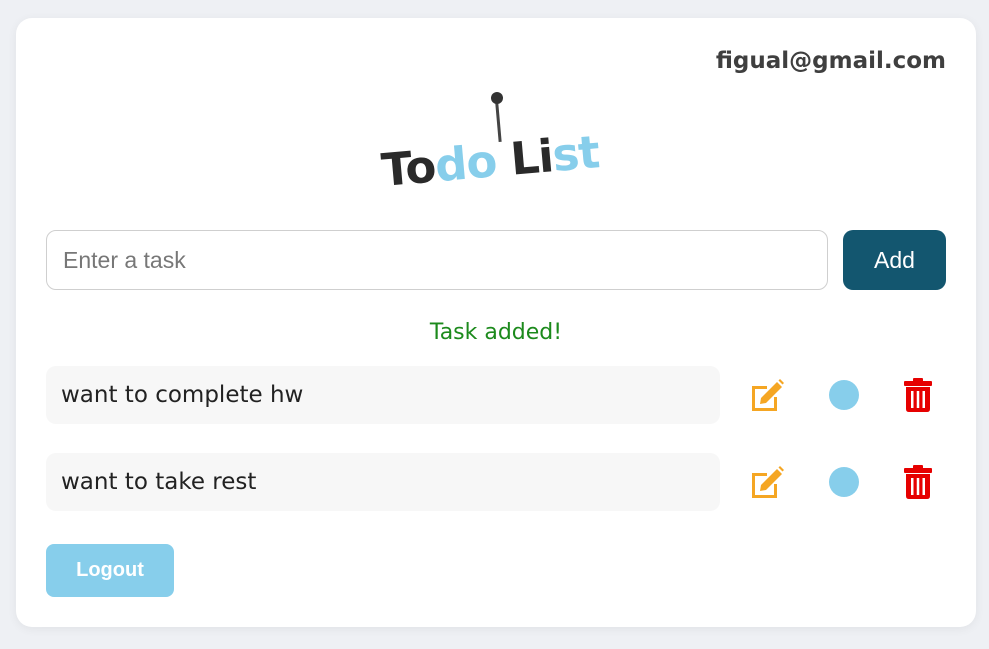 The image size is (989, 649). I want to click on todo-list-logo: Todo List, so click(496, 147).